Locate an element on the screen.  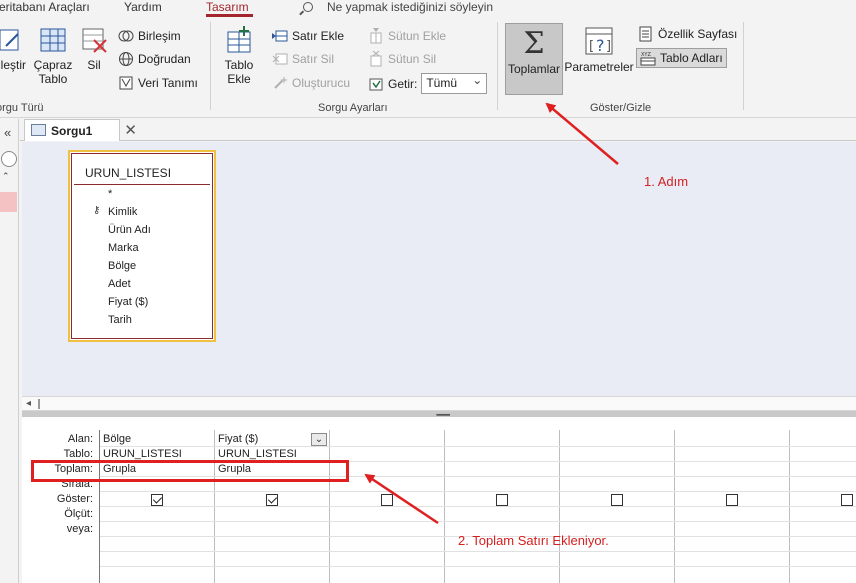
parameters-label: Parametreler is located at coordinates (599, 67).